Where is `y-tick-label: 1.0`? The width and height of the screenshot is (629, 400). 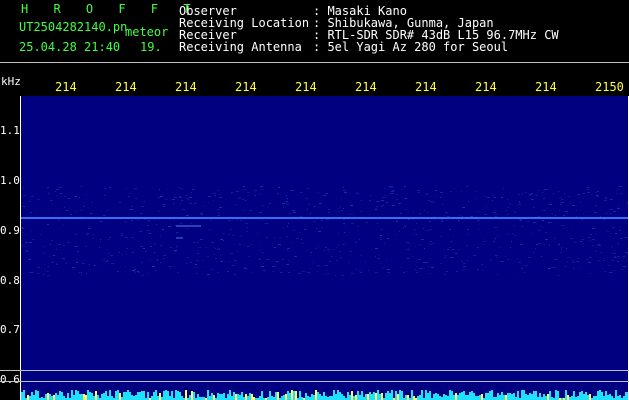
y-tick-label: 1.0 is located at coordinates (10, 180).